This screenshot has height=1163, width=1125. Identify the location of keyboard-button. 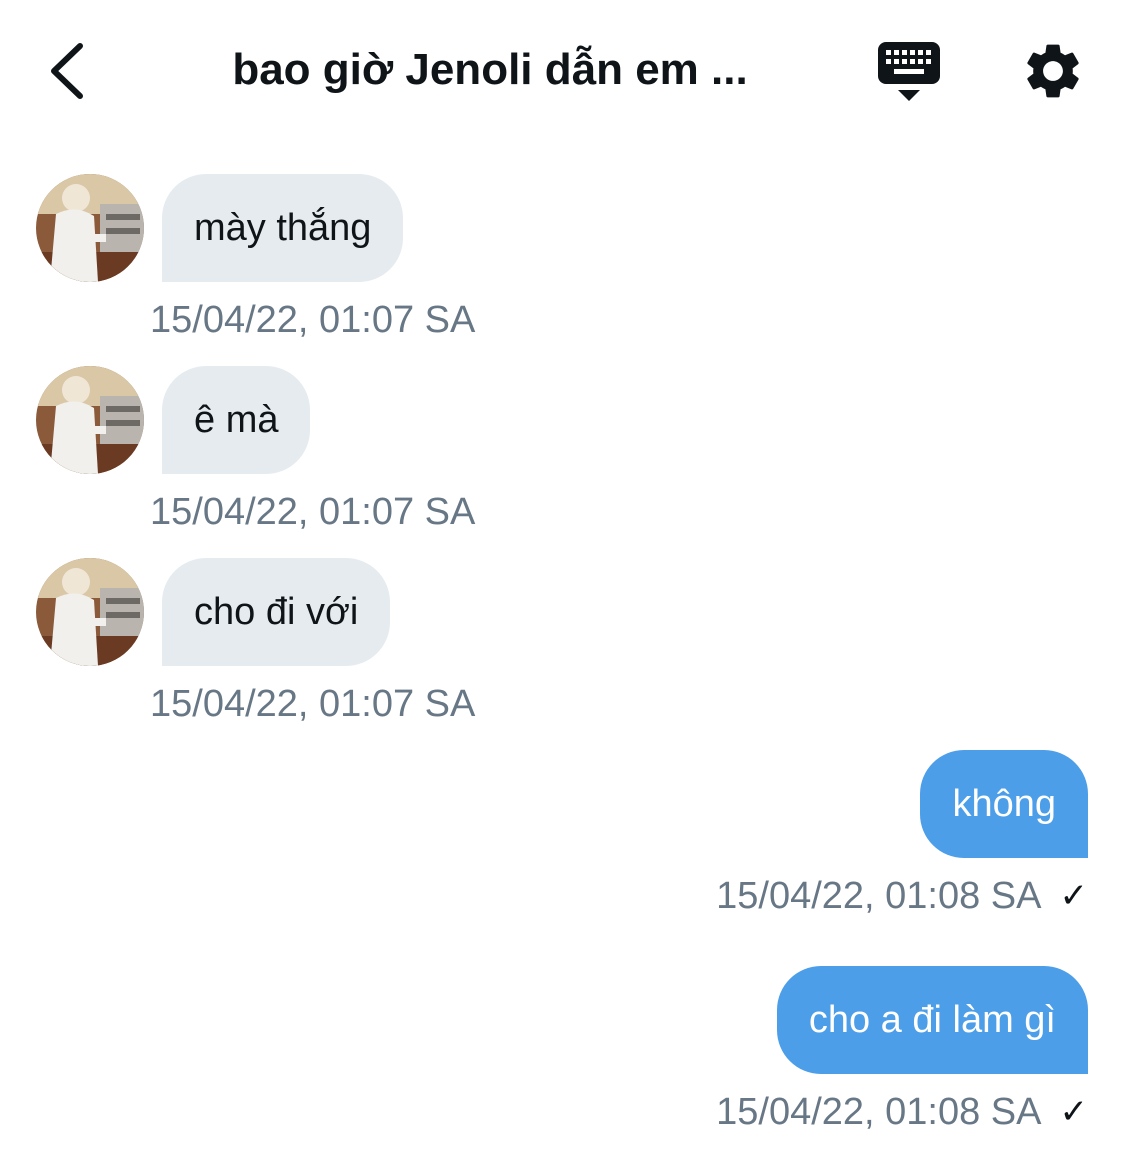
(909, 73).